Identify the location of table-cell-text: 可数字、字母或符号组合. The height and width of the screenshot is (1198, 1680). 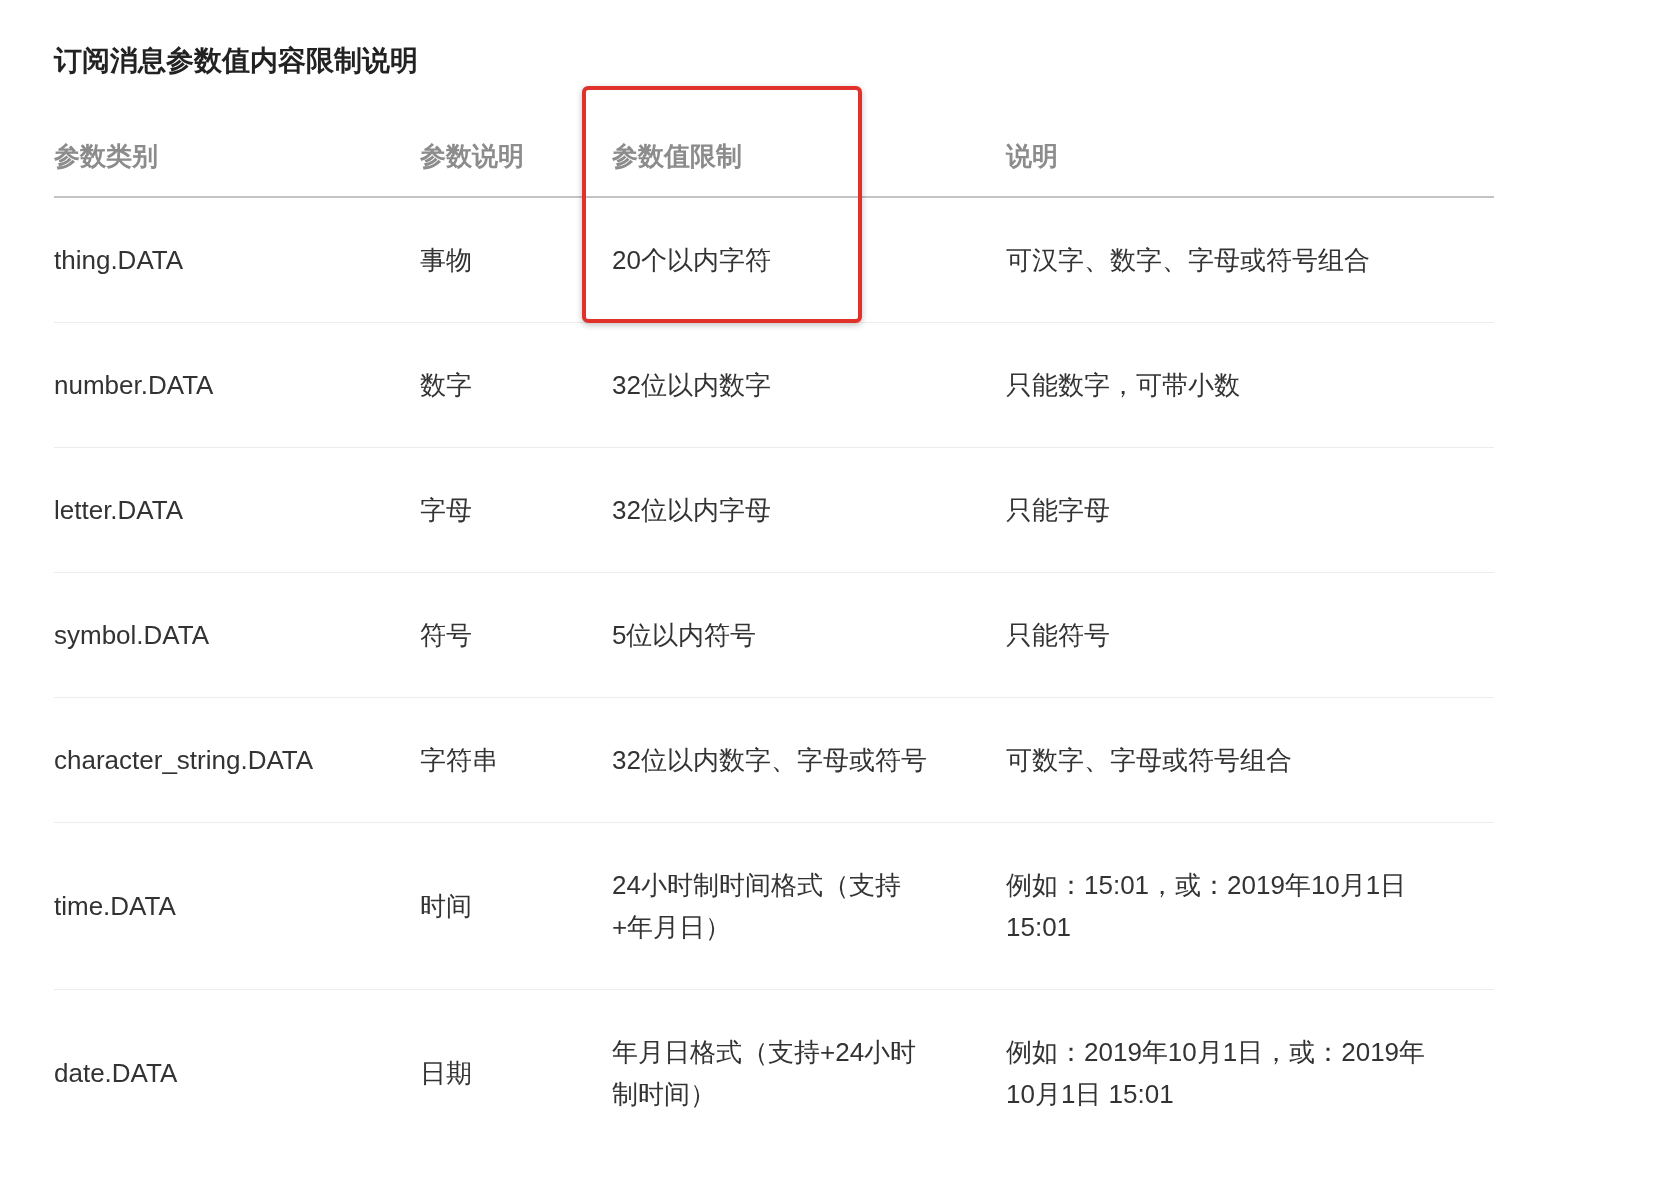
(1149, 760).